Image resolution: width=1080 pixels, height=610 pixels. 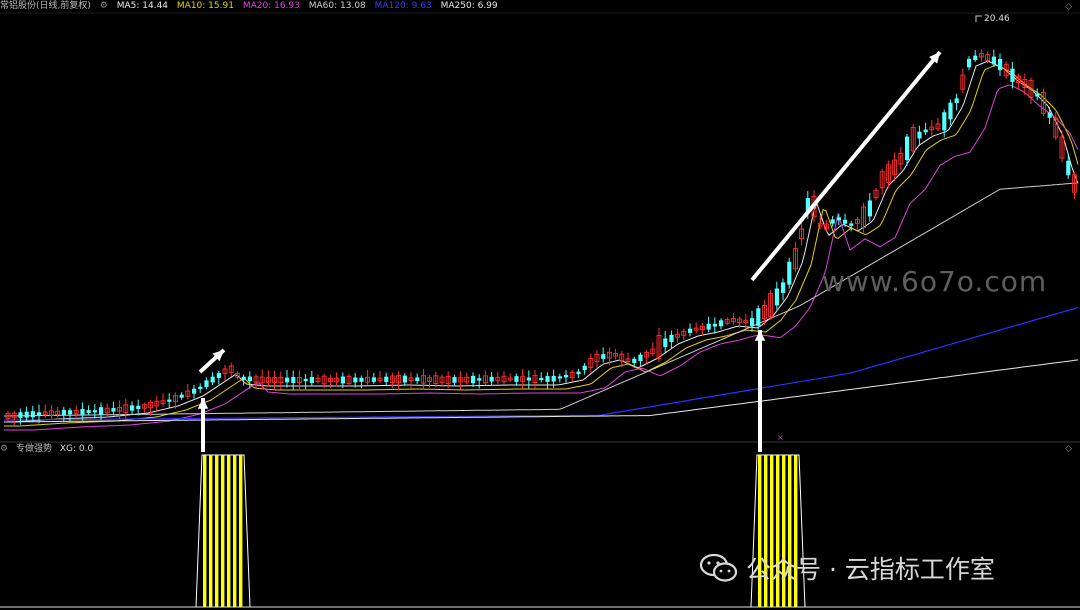 What do you see at coordinates (203, 403) in the screenshot?
I see `buy-arrow-1-head` at bounding box center [203, 403].